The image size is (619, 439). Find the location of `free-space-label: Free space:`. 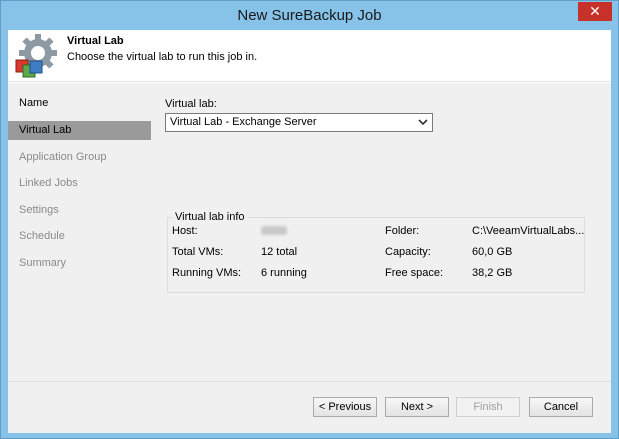

free-space-label: Free space: is located at coordinates (414, 273).